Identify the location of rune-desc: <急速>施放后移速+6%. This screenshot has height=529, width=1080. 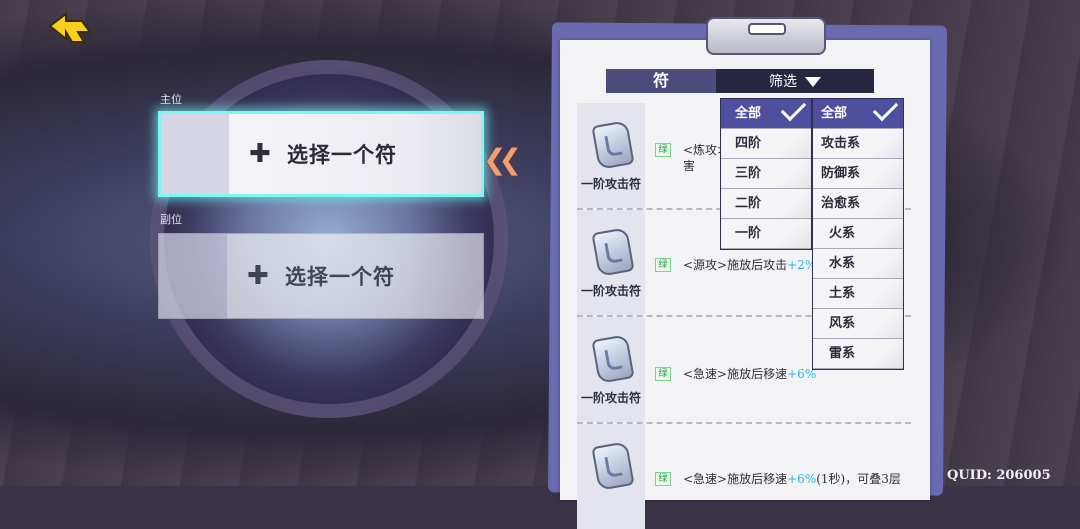
(750, 374).